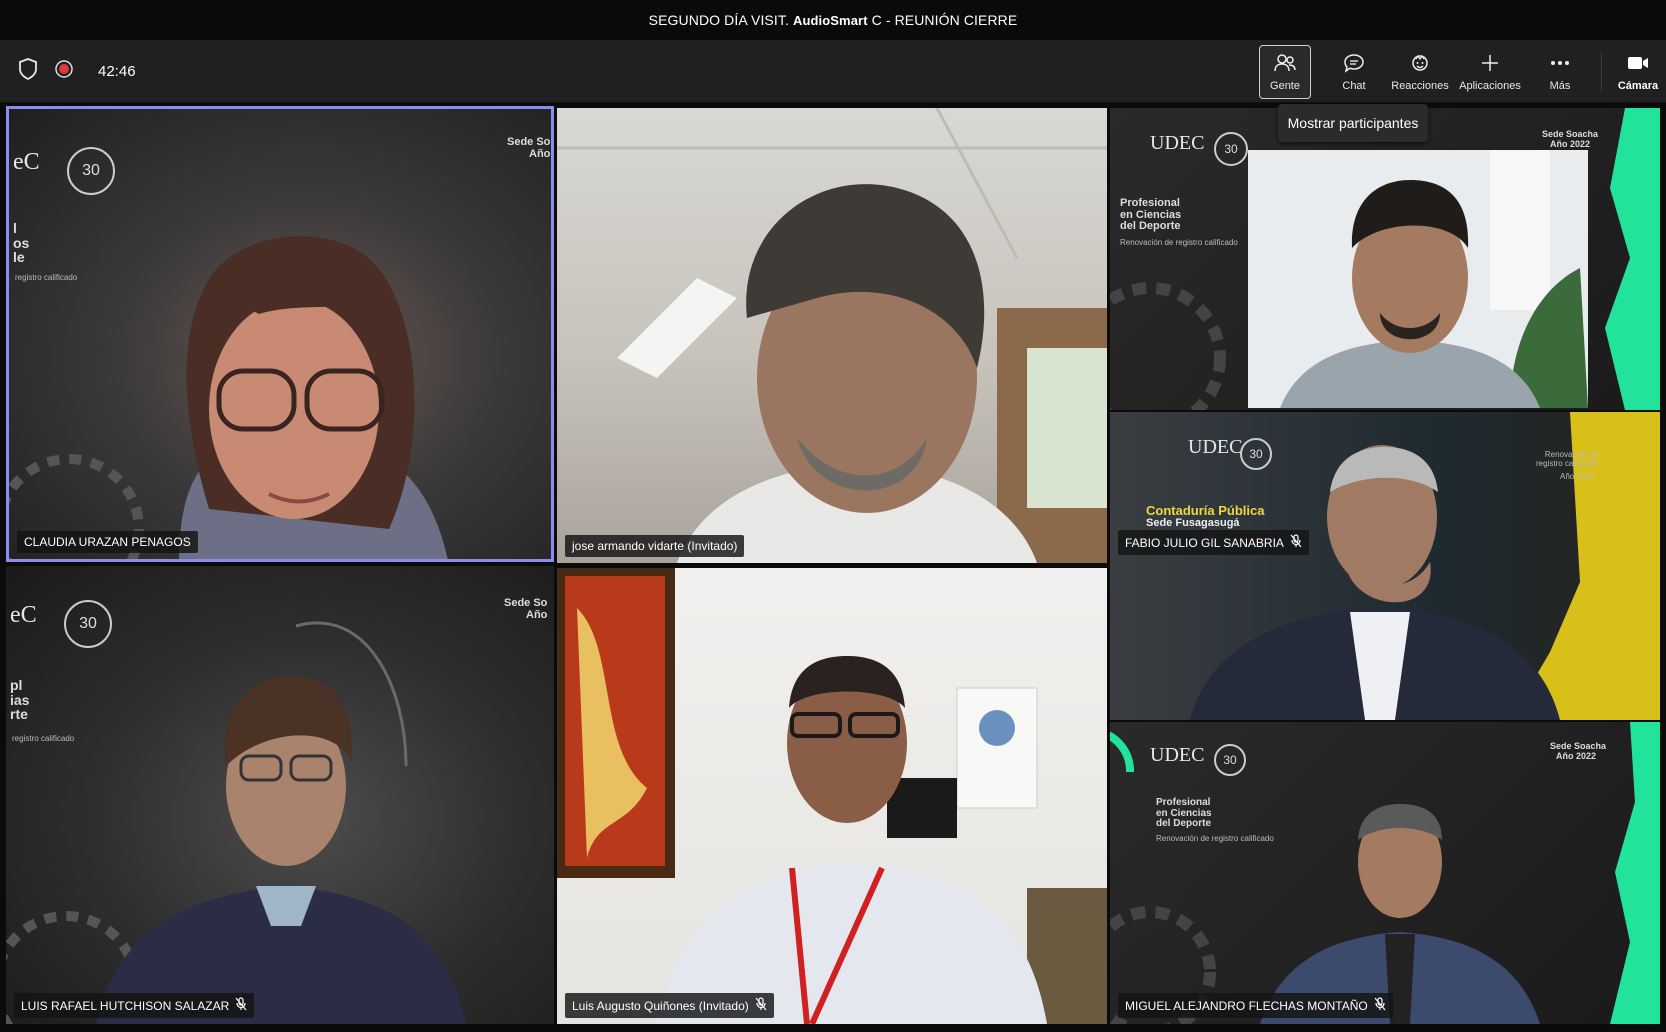 This screenshot has height=1032, width=1666. What do you see at coordinates (1560, 85) in the screenshot?
I see `more-label: Más` at bounding box center [1560, 85].